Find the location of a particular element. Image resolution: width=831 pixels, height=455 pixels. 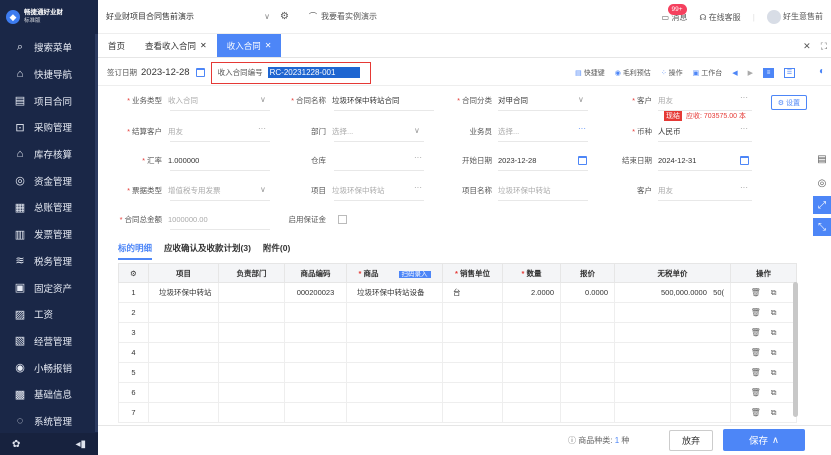

currency-field: * 币种 人民币 is located at coordinates (634, 131).